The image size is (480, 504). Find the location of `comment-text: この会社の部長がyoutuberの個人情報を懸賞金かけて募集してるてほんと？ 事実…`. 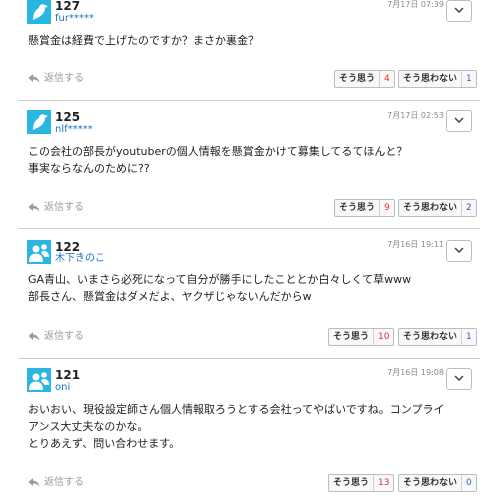

comment-text: この会社の部長がyoutuberの個人情報を懸賞金かけて募集してるてほんと？ 事実… is located at coordinates (218, 160).